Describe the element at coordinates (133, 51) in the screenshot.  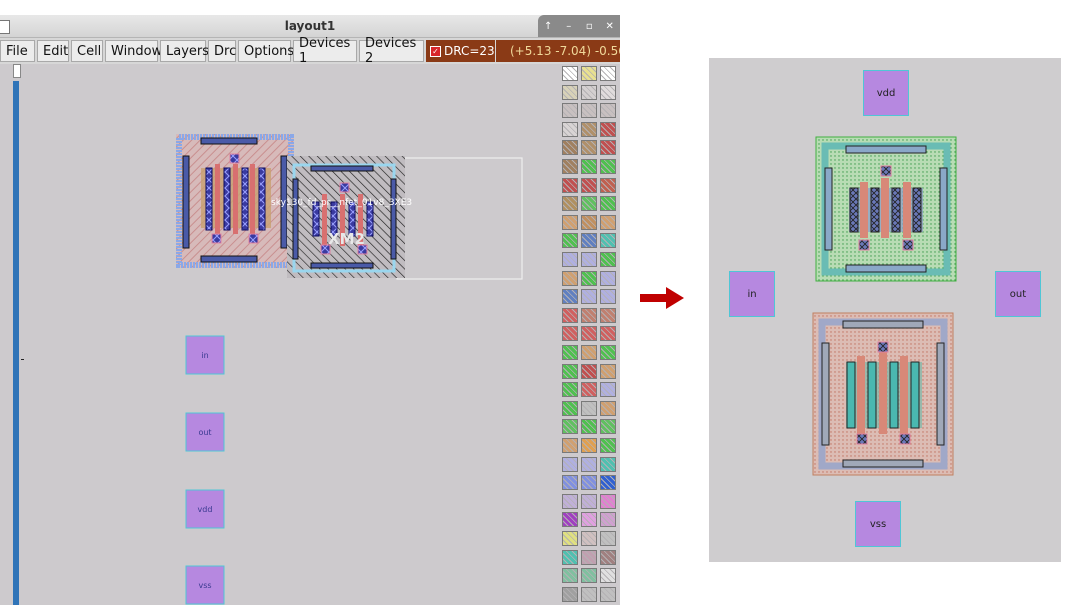
I see `menu-window: Window` at that location.